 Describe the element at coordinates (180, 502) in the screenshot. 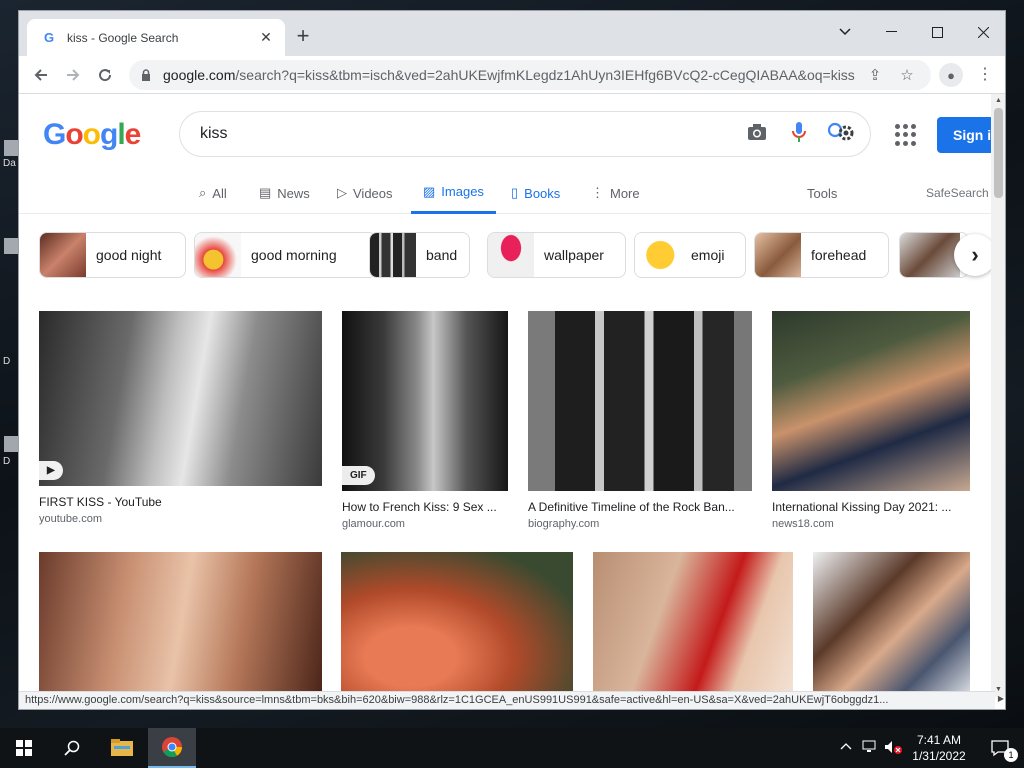

I see `result-title: FIRST KISS - YouTube` at that location.